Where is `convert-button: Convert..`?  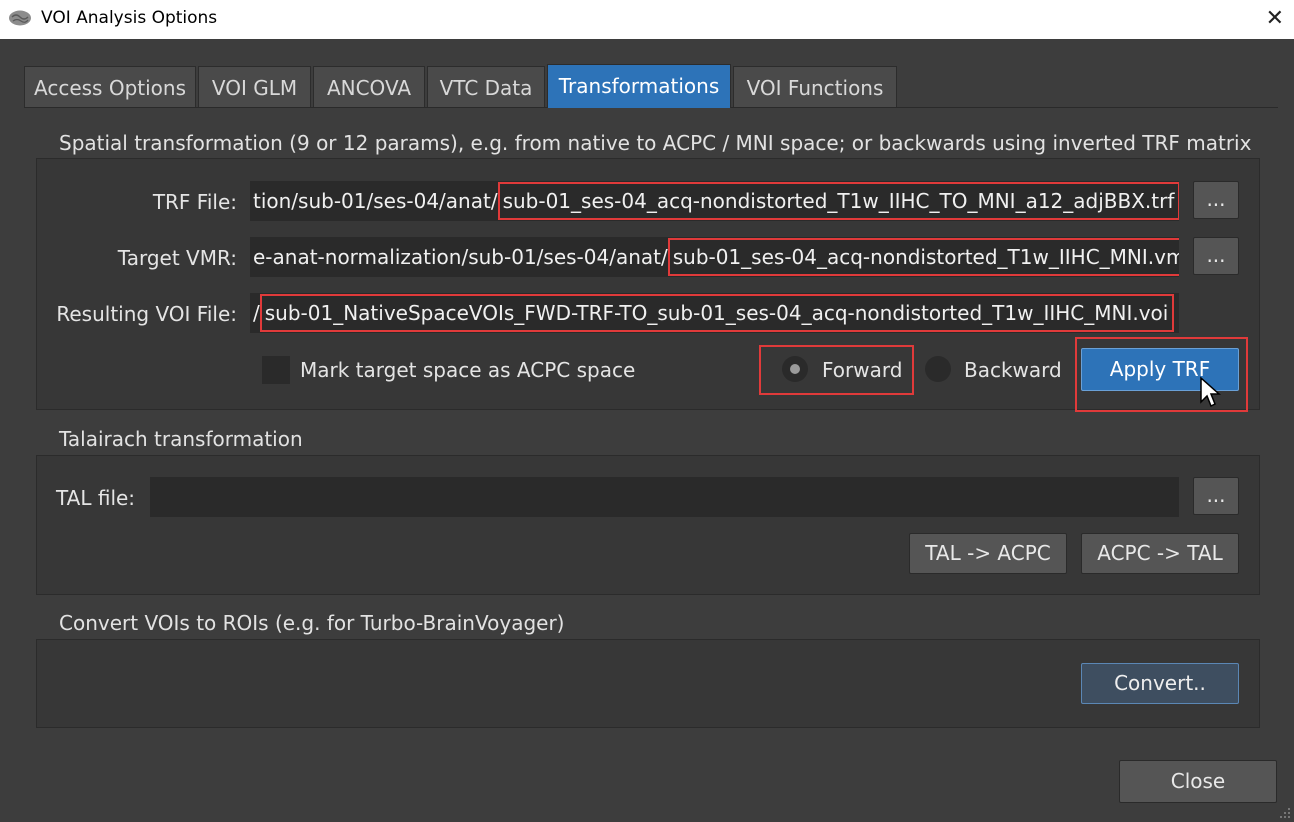 convert-button: Convert.. is located at coordinates (1160, 683).